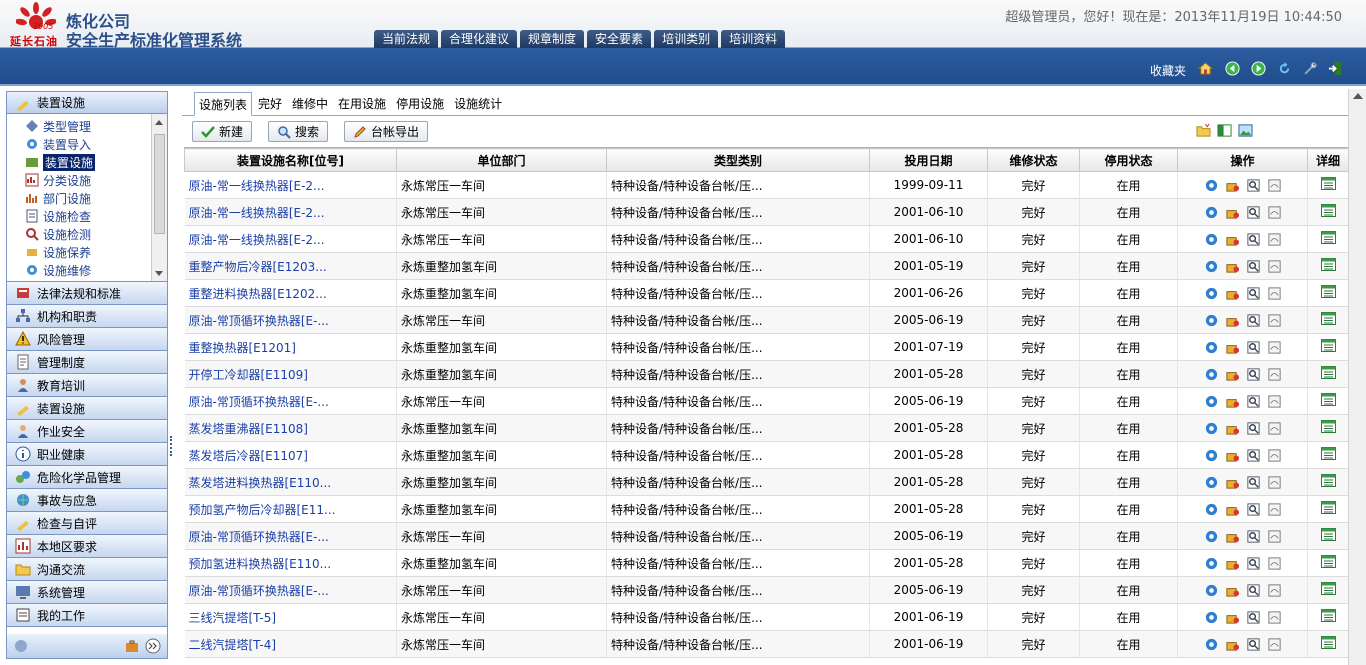  What do you see at coordinates (1033, 160) in the screenshot?
I see `col-header-repair-status: 维修状态` at bounding box center [1033, 160].